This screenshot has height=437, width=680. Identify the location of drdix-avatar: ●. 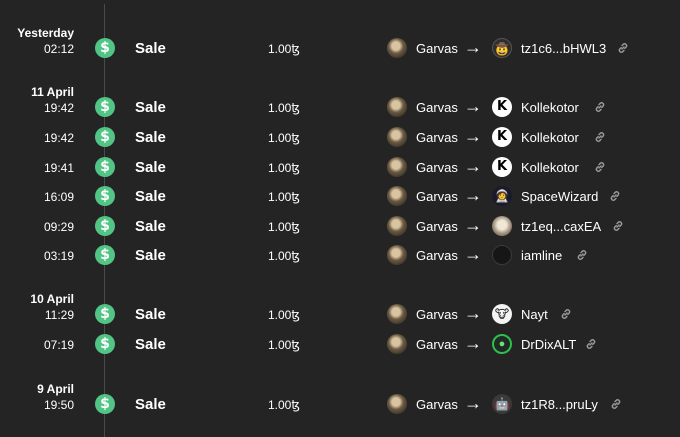
(502, 344).